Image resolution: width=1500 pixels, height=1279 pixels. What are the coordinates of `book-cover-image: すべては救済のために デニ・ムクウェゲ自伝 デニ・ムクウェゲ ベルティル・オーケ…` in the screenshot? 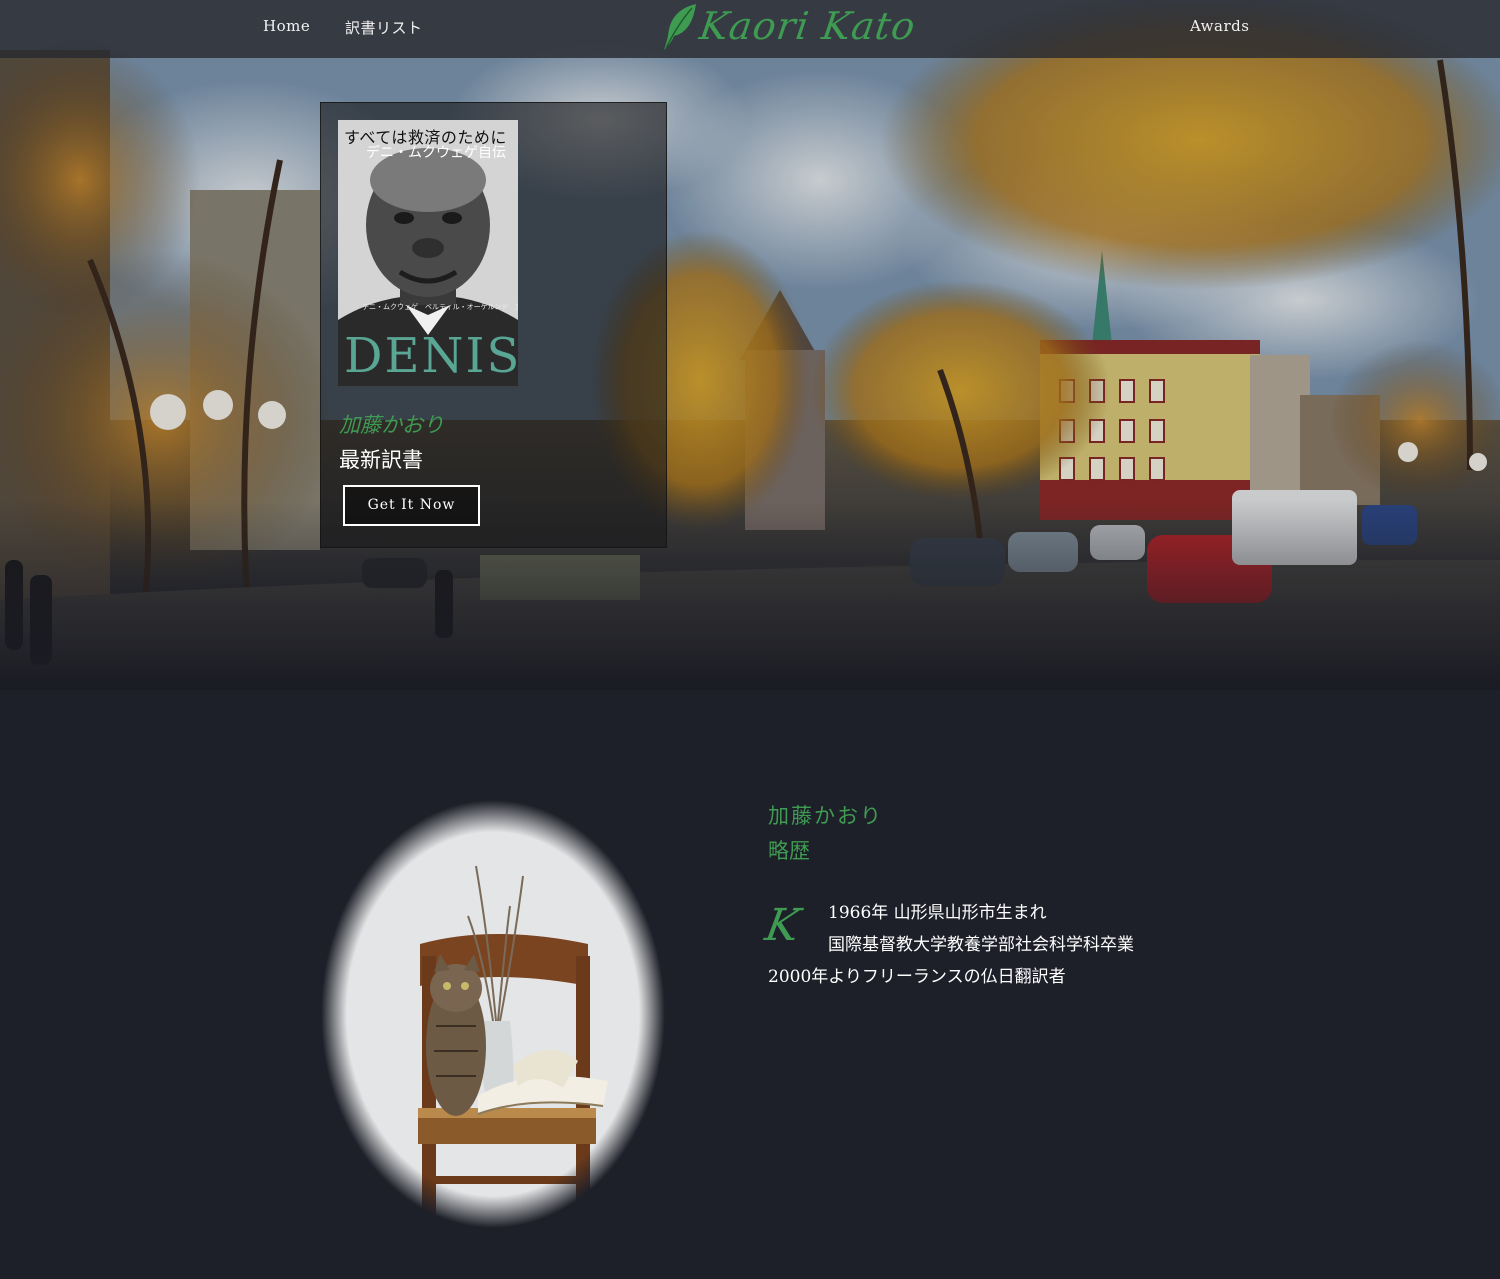 It's located at (428, 253).